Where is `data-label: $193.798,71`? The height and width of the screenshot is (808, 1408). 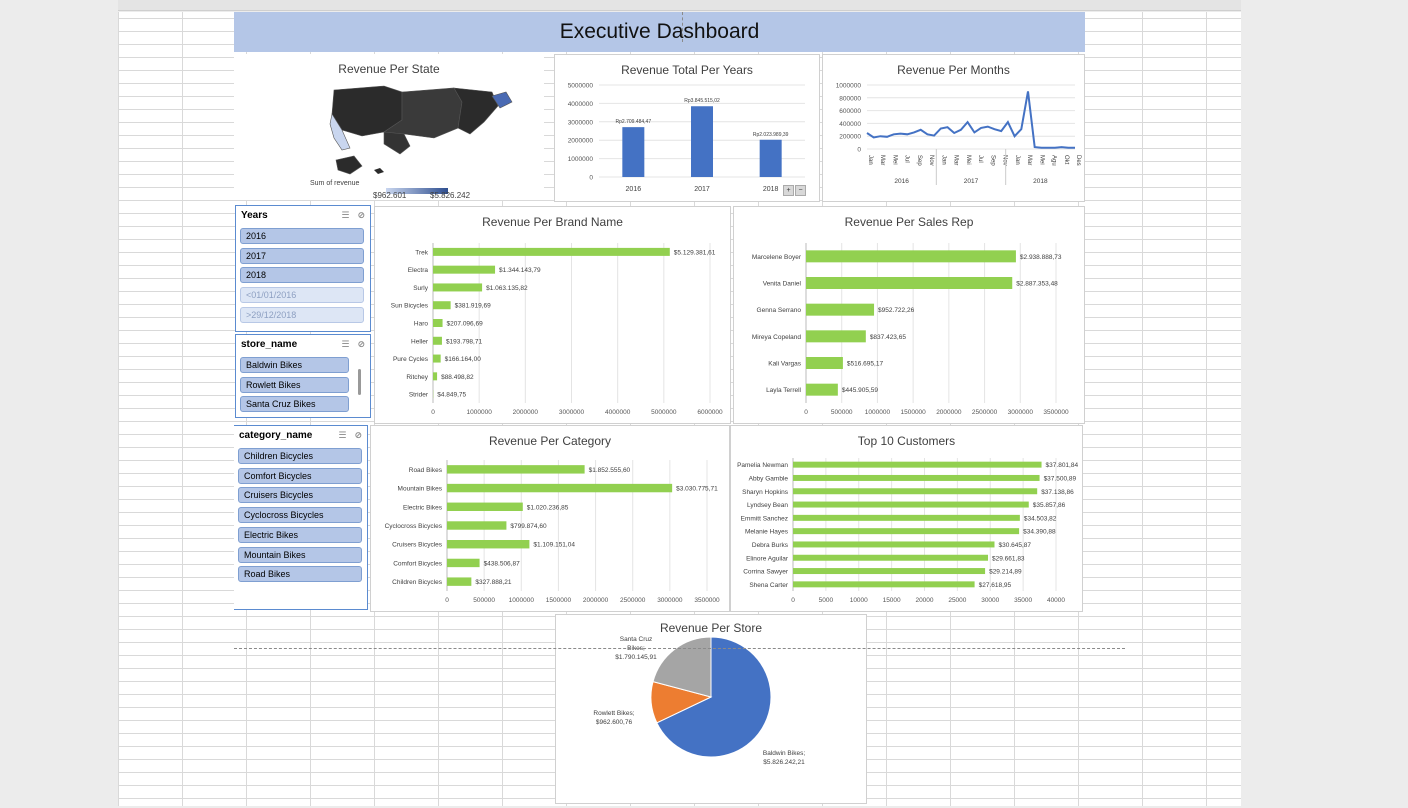
data-label: $193.798,71 is located at coordinates (464, 341).